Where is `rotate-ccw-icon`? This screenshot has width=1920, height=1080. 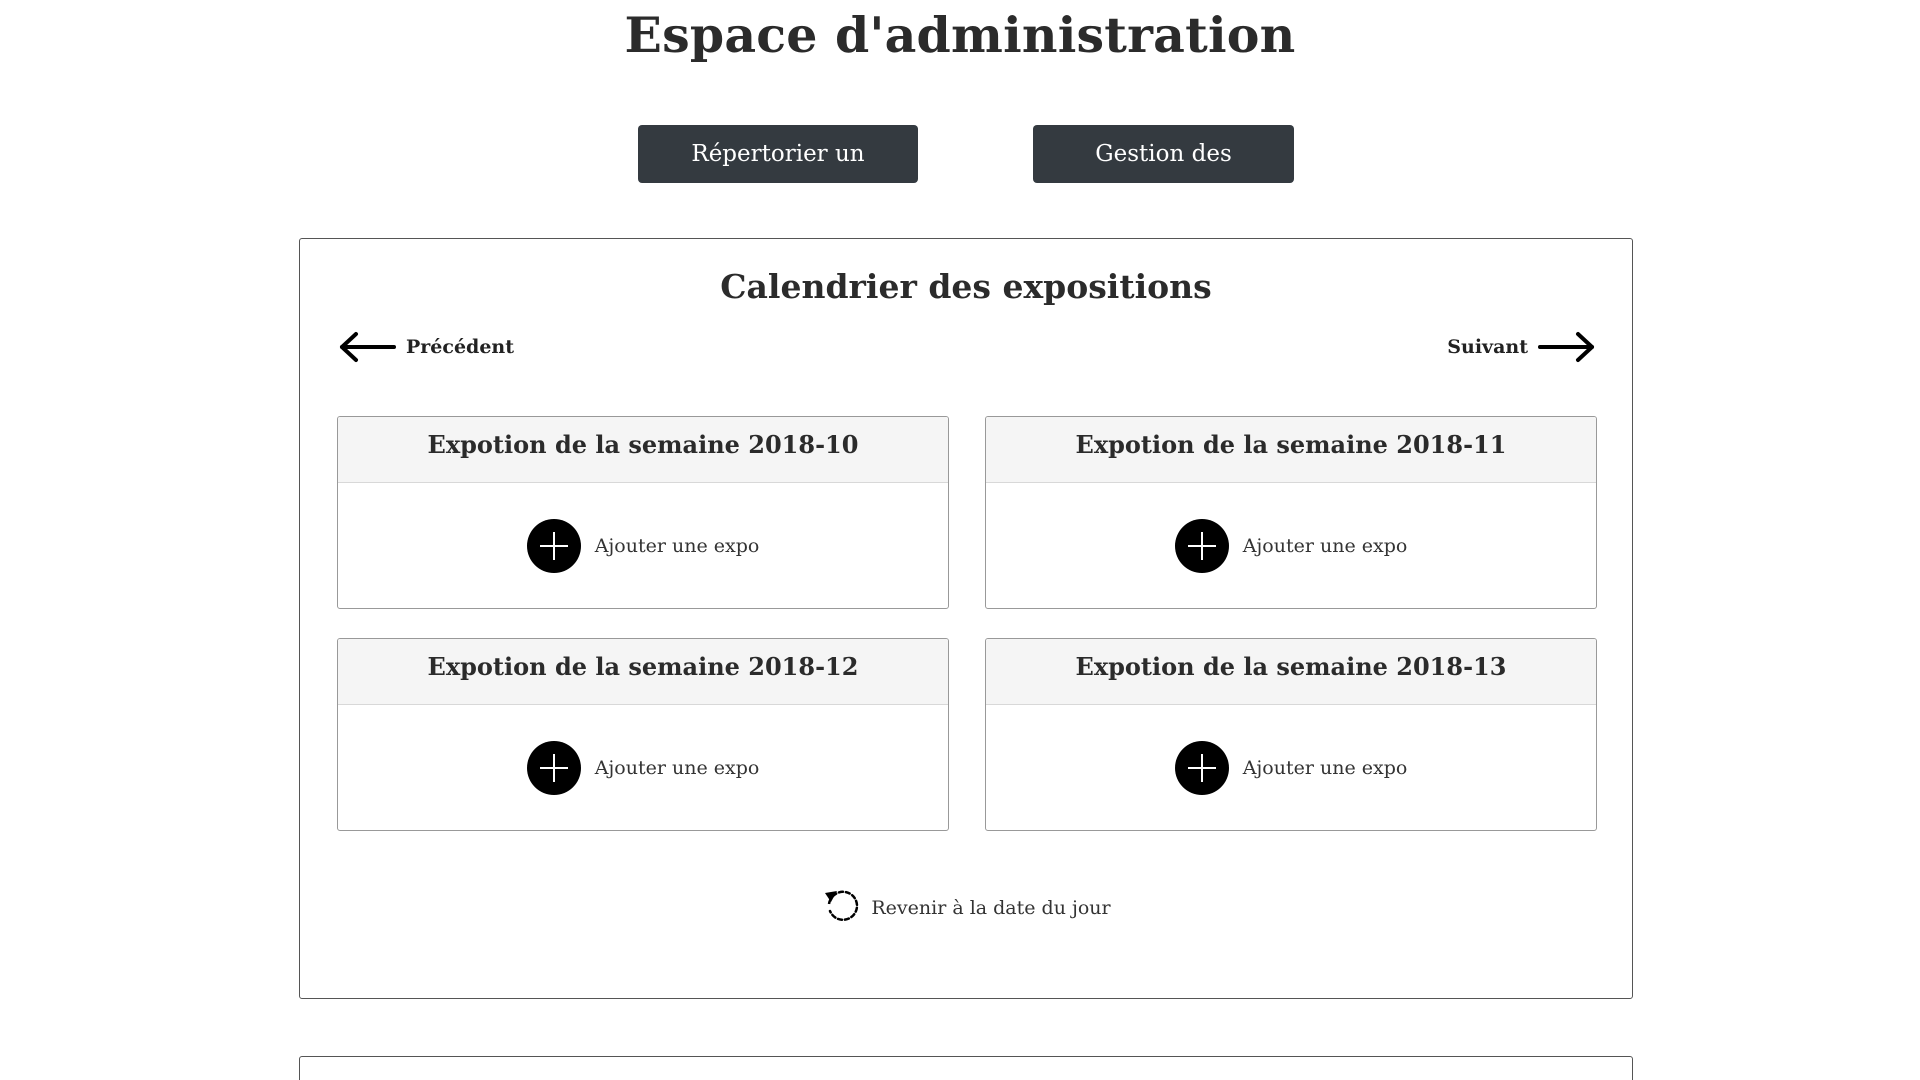
rotate-ccw-icon is located at coordinates (842, 908).